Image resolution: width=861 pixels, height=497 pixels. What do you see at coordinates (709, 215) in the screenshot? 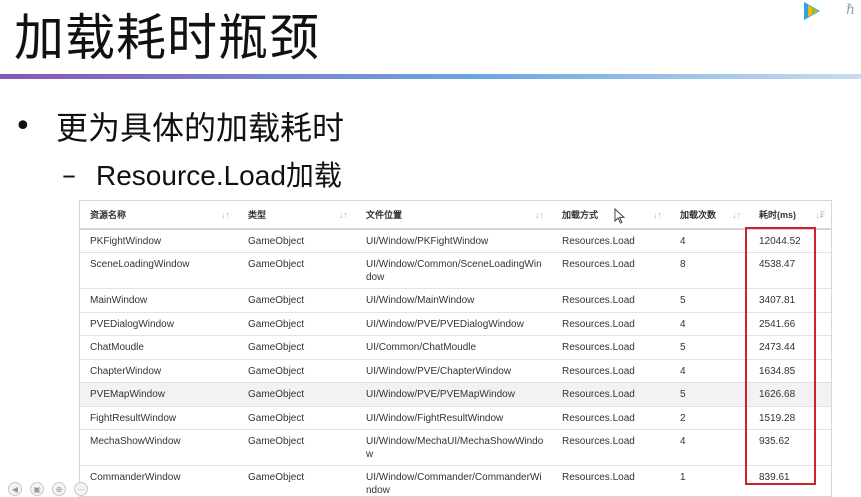
I see `column-header-count: 加载次数 ↓↑` at bounding box center [709, 215].